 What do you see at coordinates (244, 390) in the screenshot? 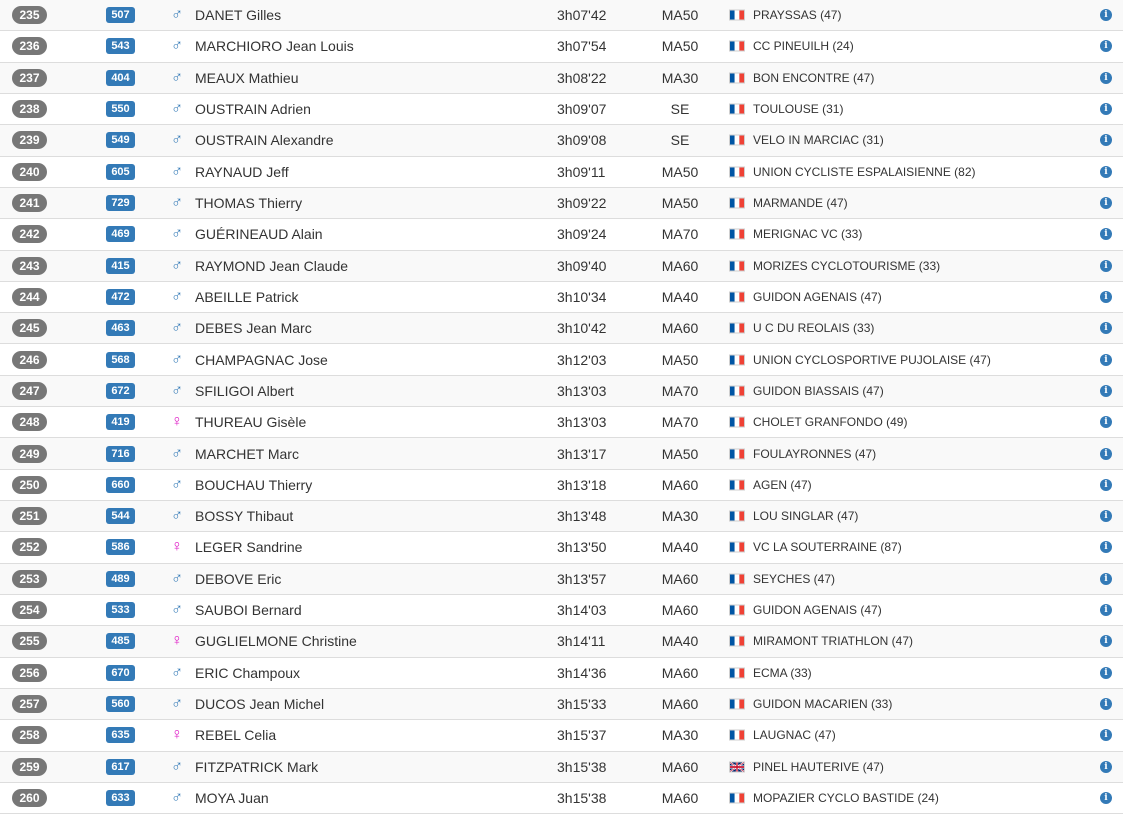
I see `participant-name: SFILIGOI Albert` at bounding box center [244, 390].